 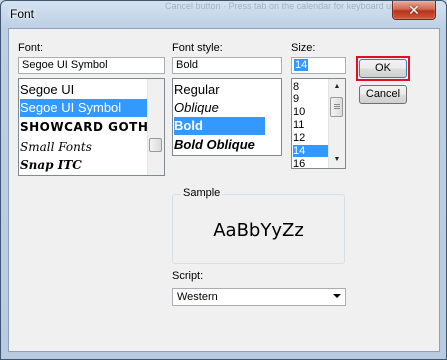 I want to click on font-list-item: Segoe UI, so click(x=84, y=90).